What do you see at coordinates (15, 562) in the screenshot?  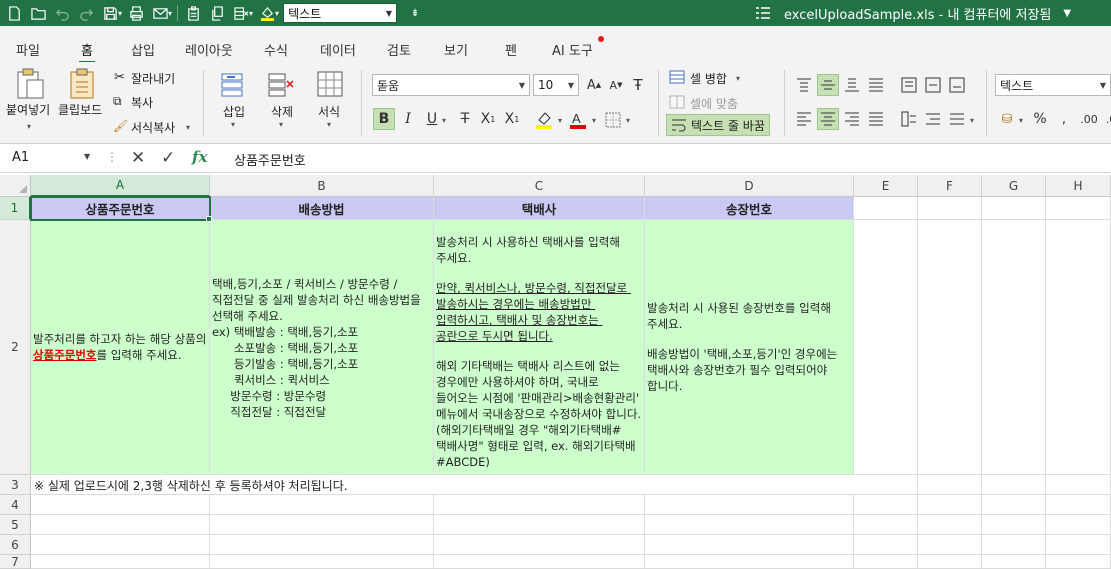 I see `row-header-7: 7` at bounding box center [15, 562].